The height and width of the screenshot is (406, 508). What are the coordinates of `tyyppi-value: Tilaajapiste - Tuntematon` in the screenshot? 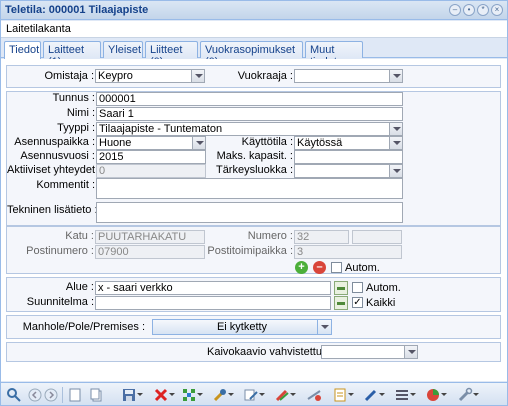 It's located at (161, 129).